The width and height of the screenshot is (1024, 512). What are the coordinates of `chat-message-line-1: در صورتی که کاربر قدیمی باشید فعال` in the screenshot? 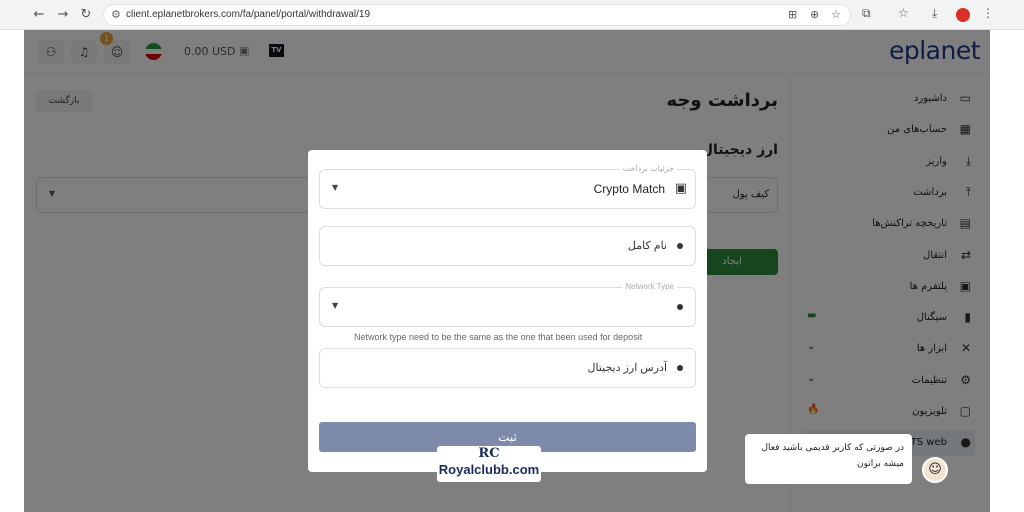 It's located at (832, 448).